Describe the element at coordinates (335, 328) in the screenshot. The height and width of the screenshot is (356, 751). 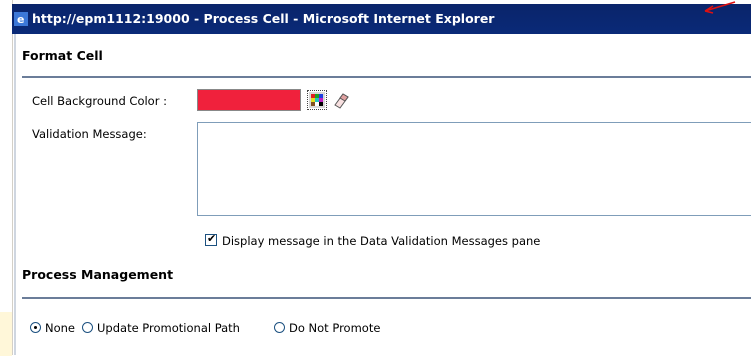
I see `radio-do-not-promote-label: Do Not Promote` at that location.